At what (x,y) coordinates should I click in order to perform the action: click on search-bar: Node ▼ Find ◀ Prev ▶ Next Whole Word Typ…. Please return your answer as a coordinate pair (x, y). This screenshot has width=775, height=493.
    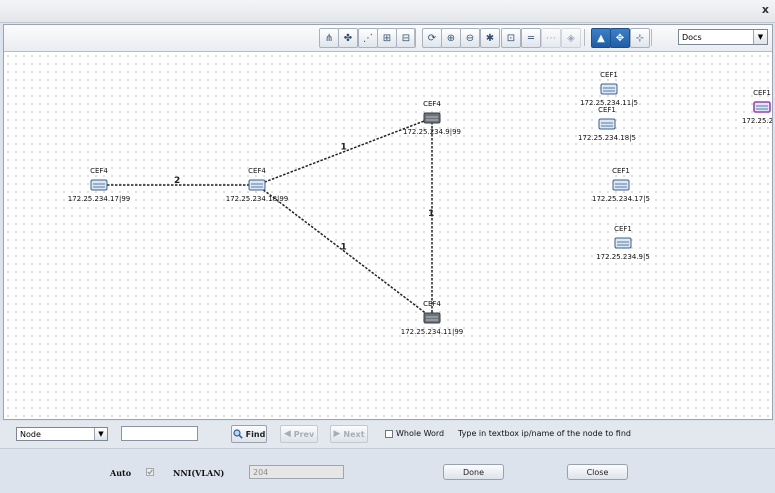
    Looking at the image, I should click on (387, 434).